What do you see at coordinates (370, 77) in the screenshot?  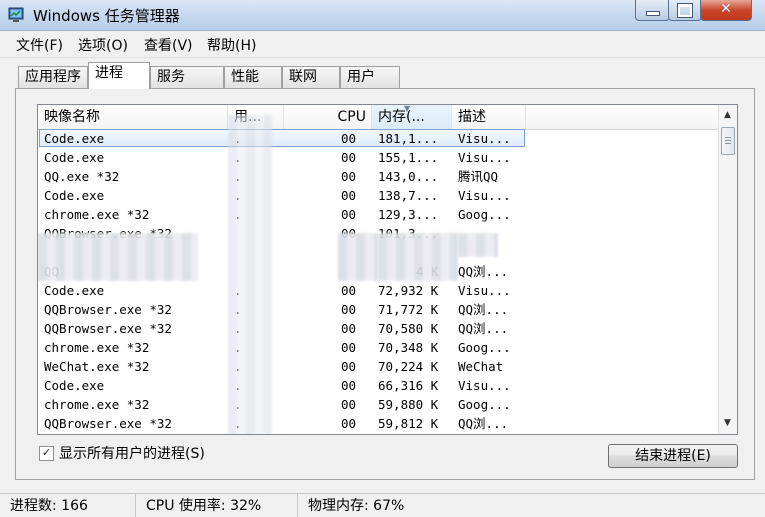 I see `tab-users: 用户` at bounding box center [370, 77].